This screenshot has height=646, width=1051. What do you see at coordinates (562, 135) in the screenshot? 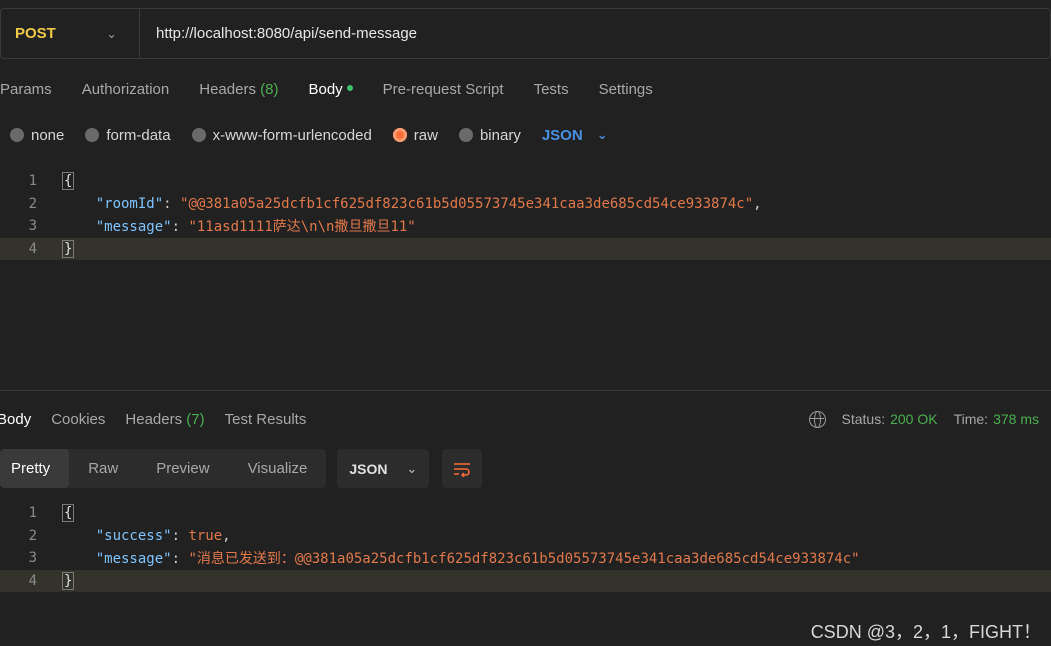
I see `body-format-label: JSON` at bounding box center [562, 135].